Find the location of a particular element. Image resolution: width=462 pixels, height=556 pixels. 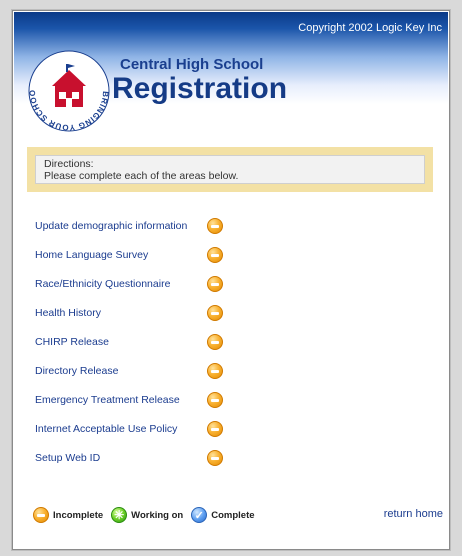

copyright-text: Copyright 2002 Logic Key Inc is located at coordinates (370, 28).